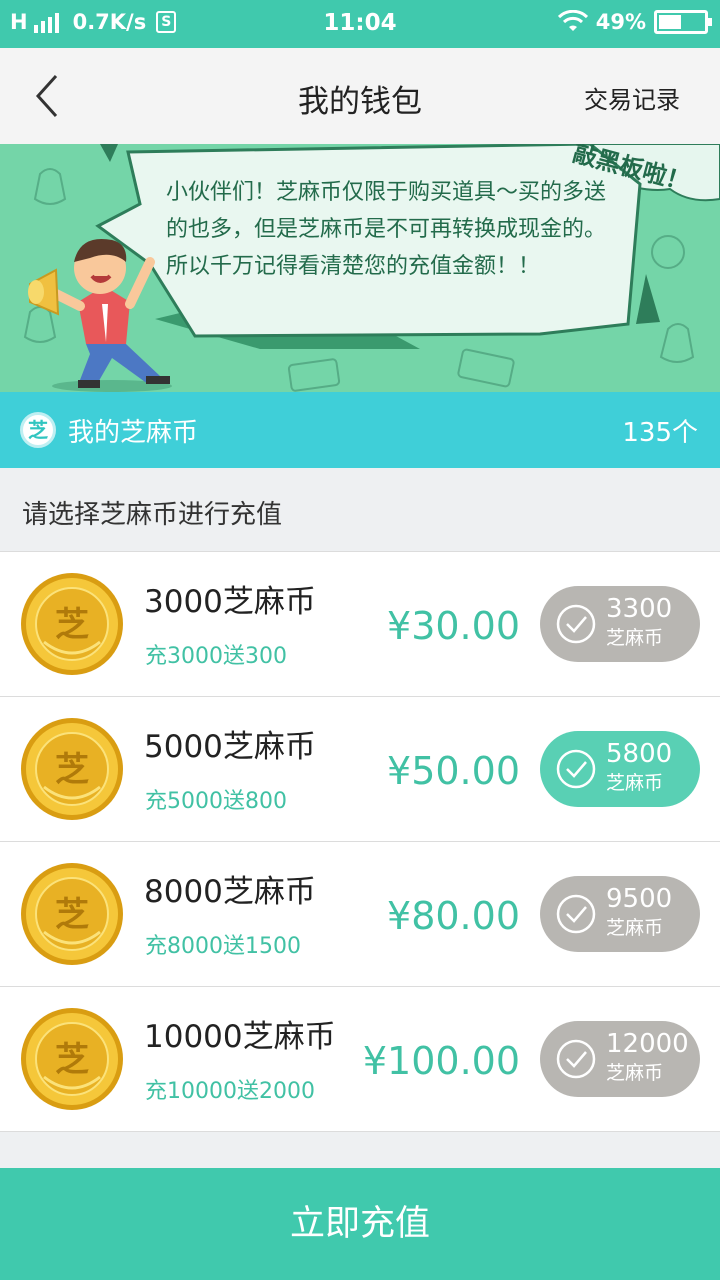 This screenshot has width=720, height=1280. I want to click on package-name: 10000芝麻币, so click(240, 1037).